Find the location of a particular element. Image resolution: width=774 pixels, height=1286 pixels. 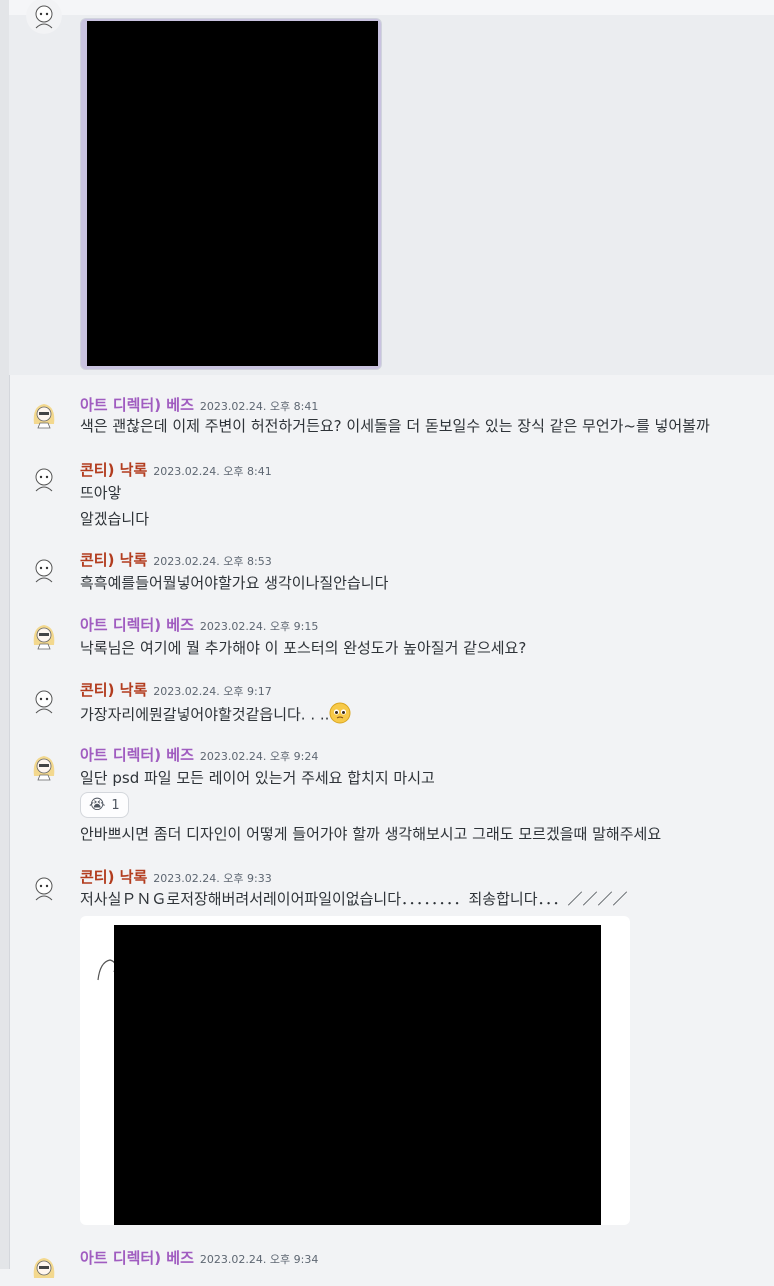

message-header: 아트 디렉터) 베즈 2023.02.24. 오후 8:41 is located at coordinates (199, 405).